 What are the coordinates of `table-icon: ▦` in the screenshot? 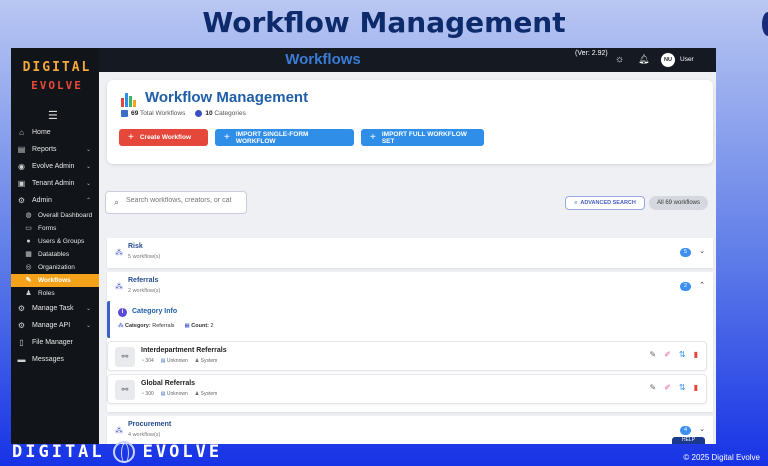 It's located at (28, 254).